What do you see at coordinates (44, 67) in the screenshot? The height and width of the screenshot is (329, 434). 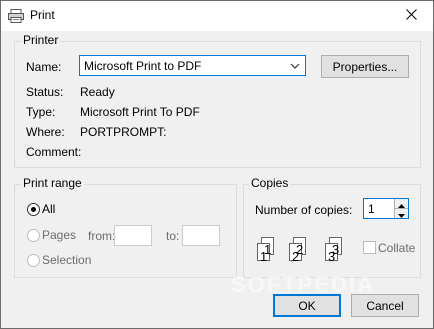 I see `name-label: Name:` at bounding box center [44, 67].